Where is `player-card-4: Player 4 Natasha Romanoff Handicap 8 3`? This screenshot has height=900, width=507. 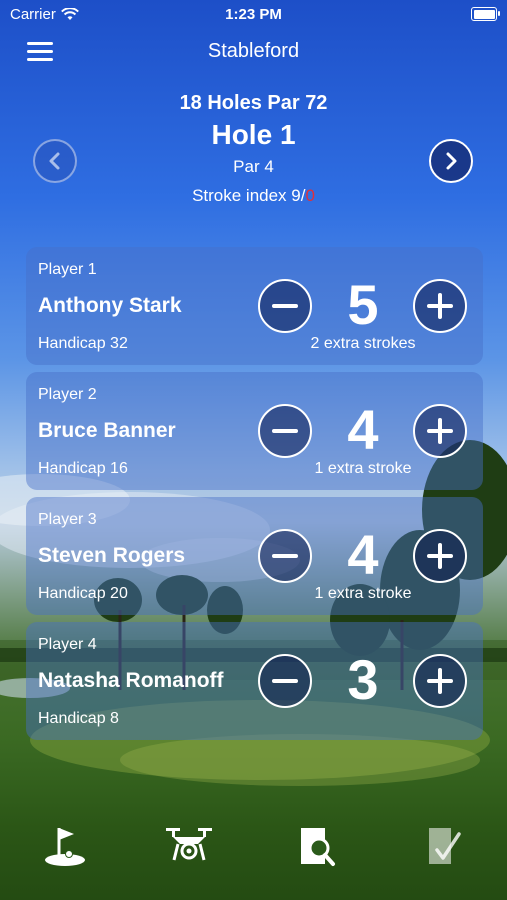
player-card-4: Player 4 Natasha Romanoff Handicap 8 3 is located at coordinates (254, 681).